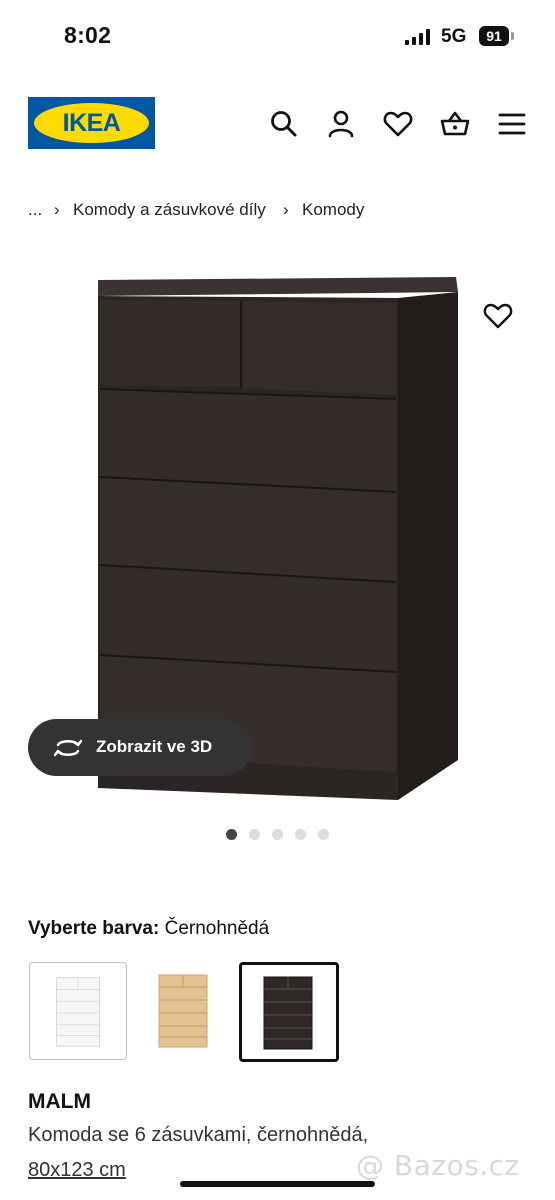  What do you see at coordinates (454, 36) in the screenshot?
I see `network-type: 5G` at bounding box center [454, 36].